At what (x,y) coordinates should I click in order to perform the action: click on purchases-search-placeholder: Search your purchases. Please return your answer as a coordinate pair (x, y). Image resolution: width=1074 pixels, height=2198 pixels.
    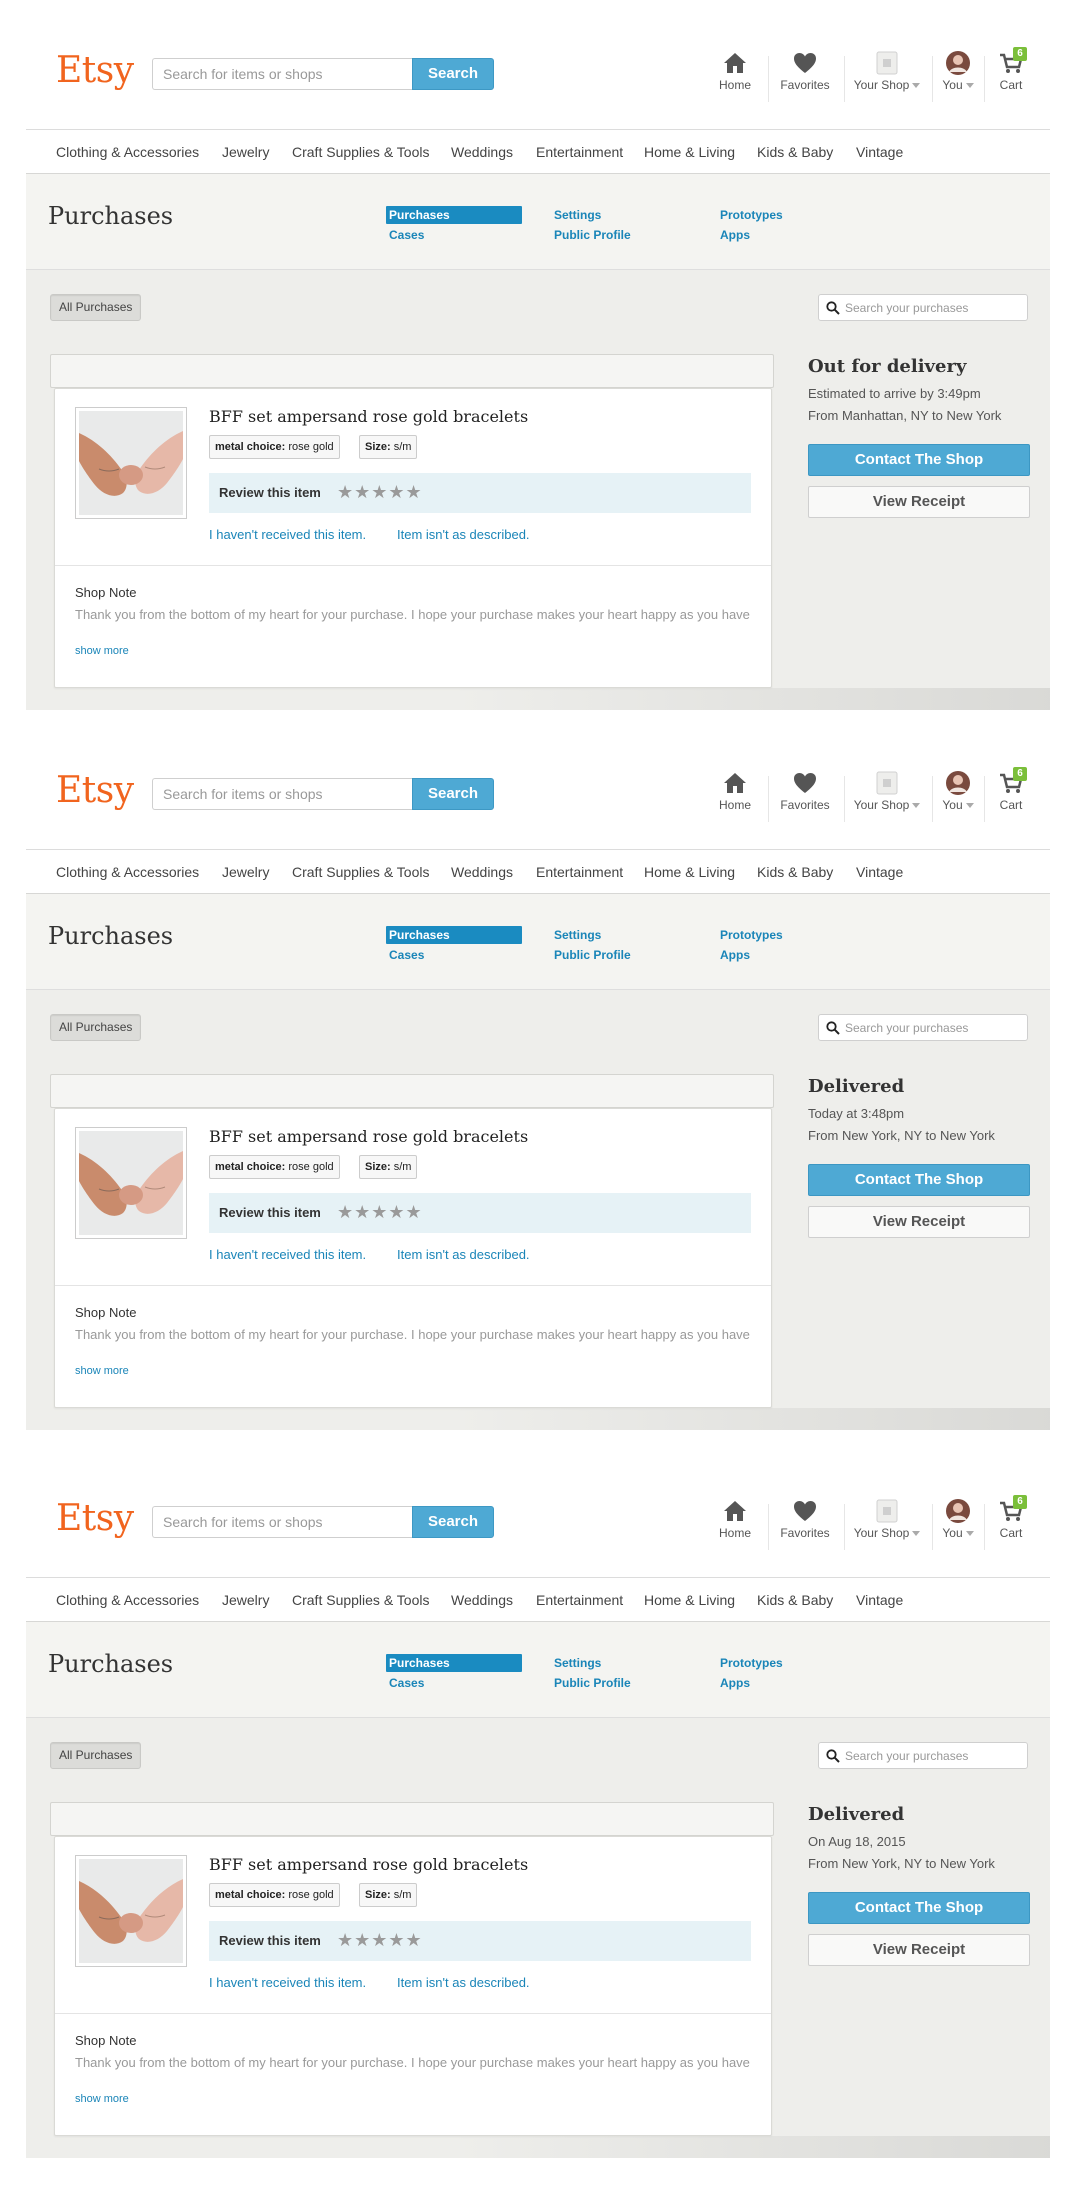
    Looking at the image, I should click on (907, 1756).